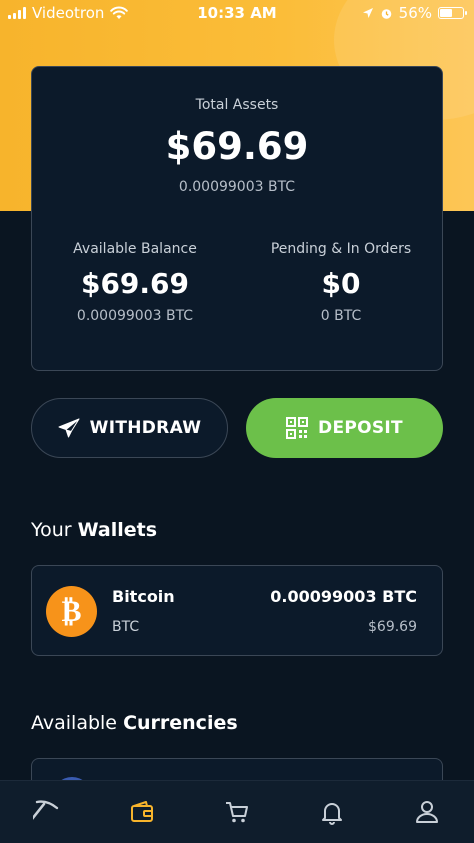  I want to click on qr-code-icon, so click(297, 428).